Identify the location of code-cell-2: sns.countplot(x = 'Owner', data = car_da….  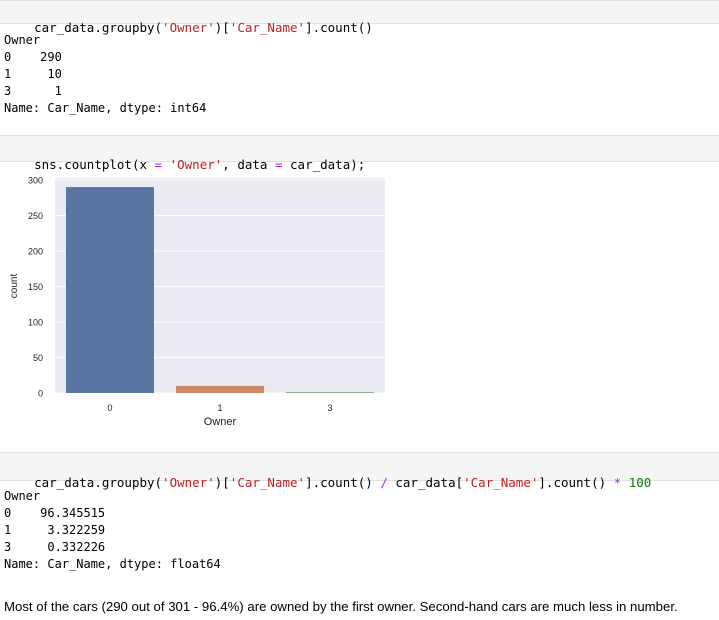
(359, 153).